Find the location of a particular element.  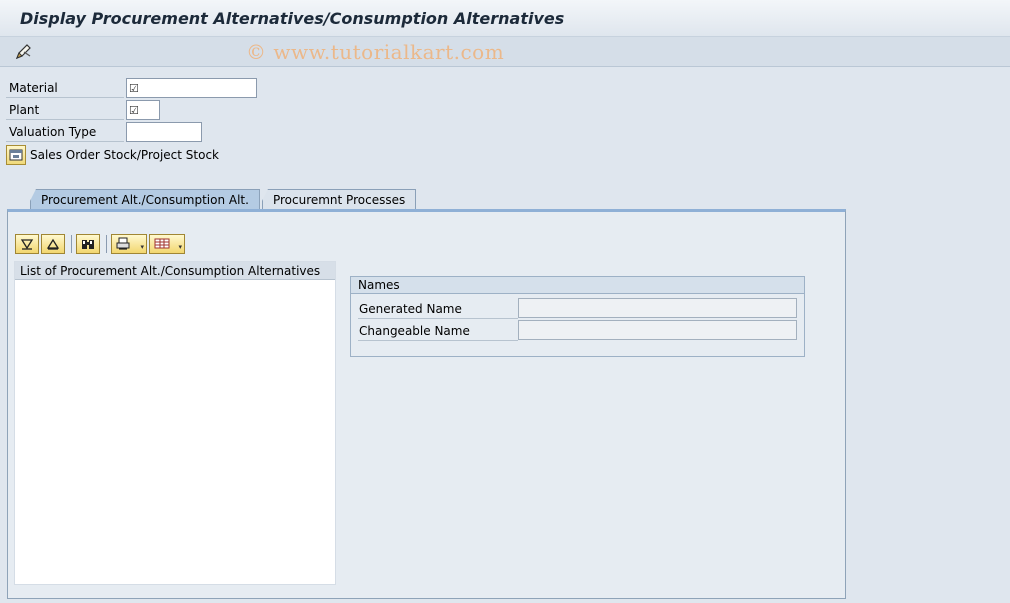

tab-procurement-alternatives: Procurement Alt./Consumption Alt. is located at coordinates (145, 199).